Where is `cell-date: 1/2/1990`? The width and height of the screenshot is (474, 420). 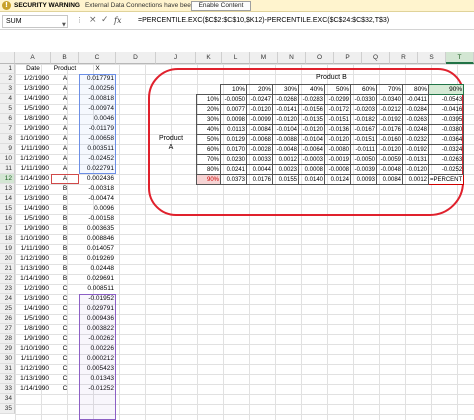 cell-date: 1/2/1990 is located at coordinates (33, 79).